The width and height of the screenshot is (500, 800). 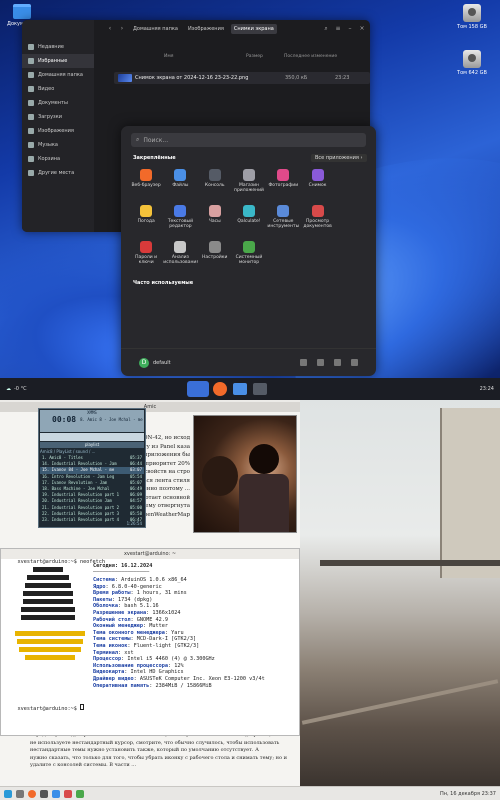 I want to click on video-window, so click(x=245, y=474).